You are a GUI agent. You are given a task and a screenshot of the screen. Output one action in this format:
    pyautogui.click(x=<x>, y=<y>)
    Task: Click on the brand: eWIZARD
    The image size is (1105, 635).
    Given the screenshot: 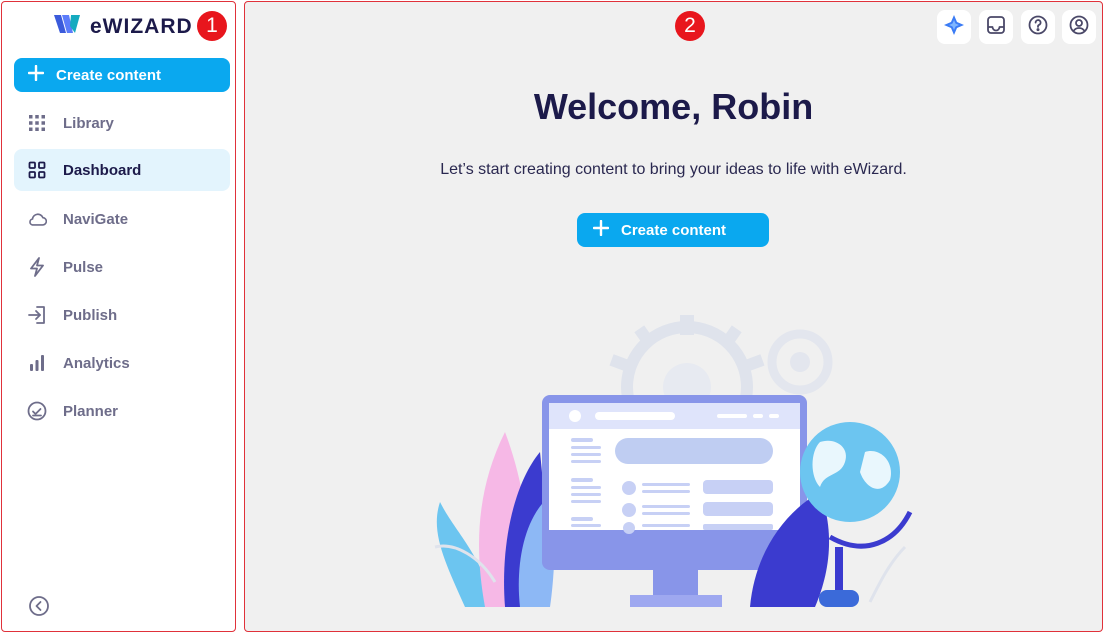 What is the action you would take?
    pyautogui.click(x=123, y=26)
    